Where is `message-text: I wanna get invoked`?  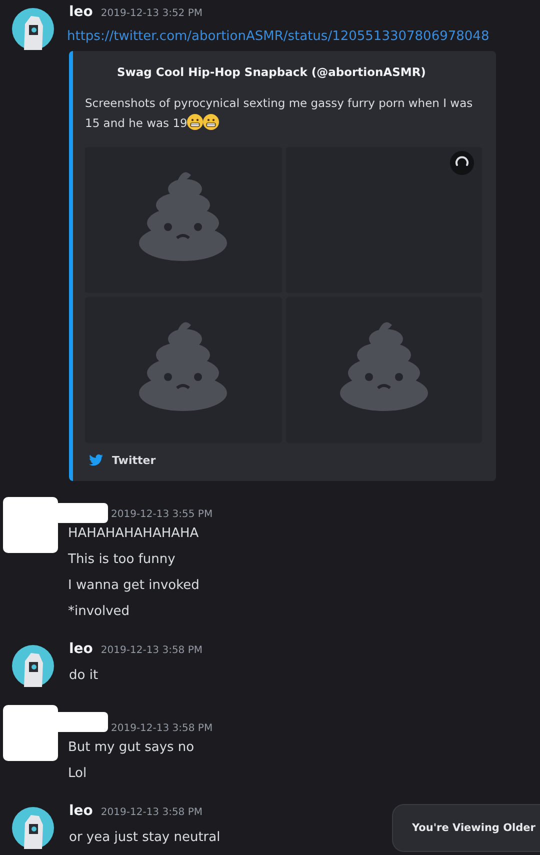
message-text: I wanna get invoked is located at coordinates (134, 586).